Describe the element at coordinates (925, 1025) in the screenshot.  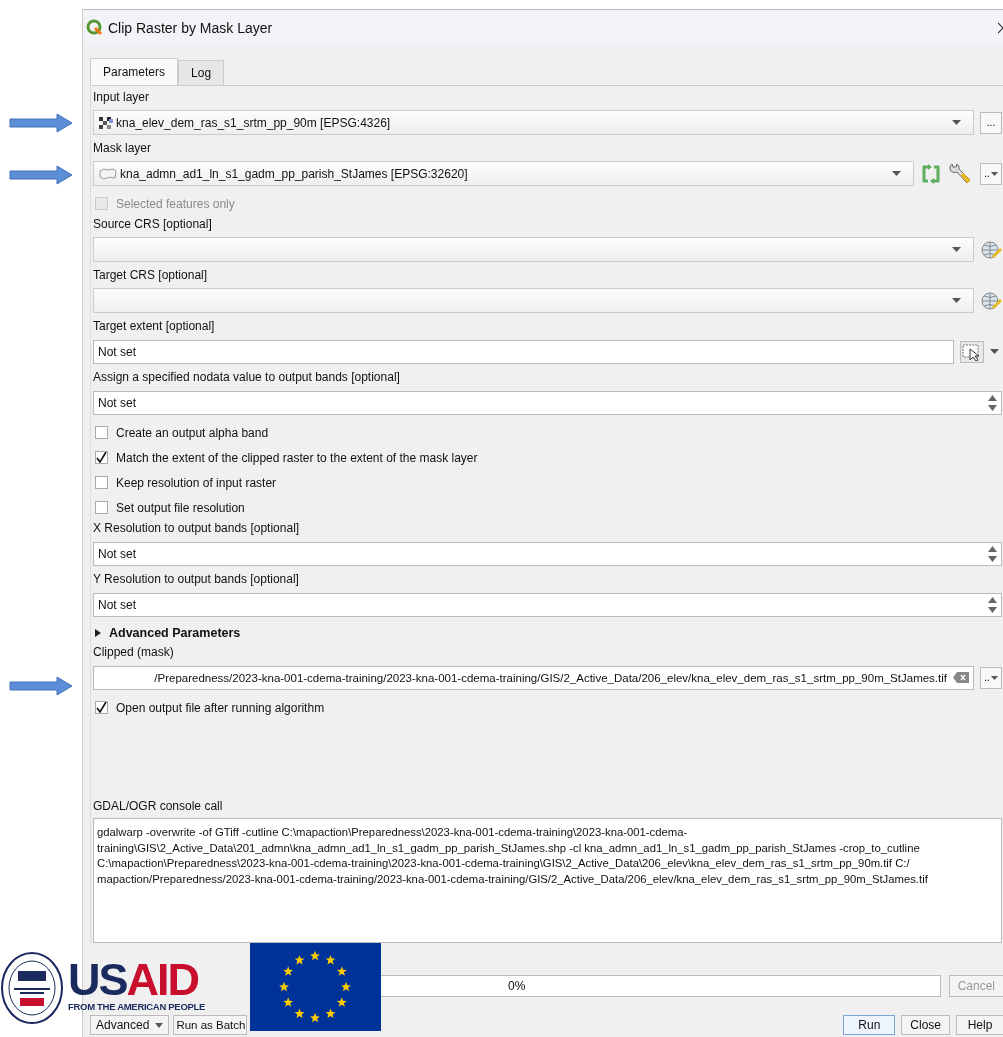
I see `dialog-button: Close` at that location.